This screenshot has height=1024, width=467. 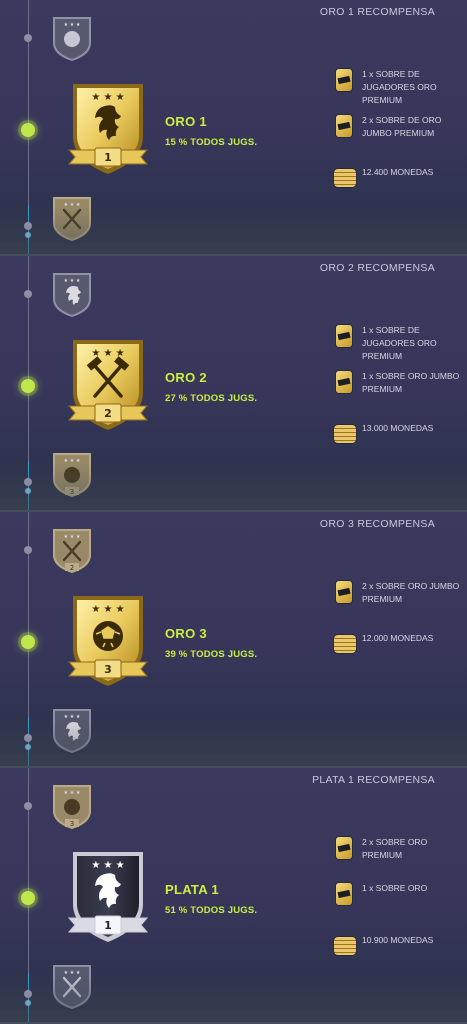 What do you see at coordinates (186, 633) in the screenshot?
I see `rank-name: ORO 3` at bounding box center [186, 633].